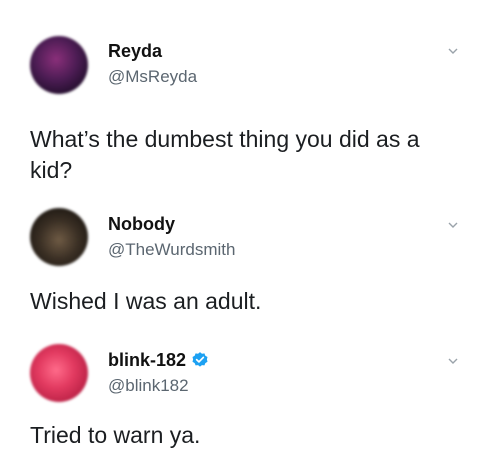 The height and width of the screenshot is (474, 486). I want to click on display-name: blink-182, so click(147, 360).